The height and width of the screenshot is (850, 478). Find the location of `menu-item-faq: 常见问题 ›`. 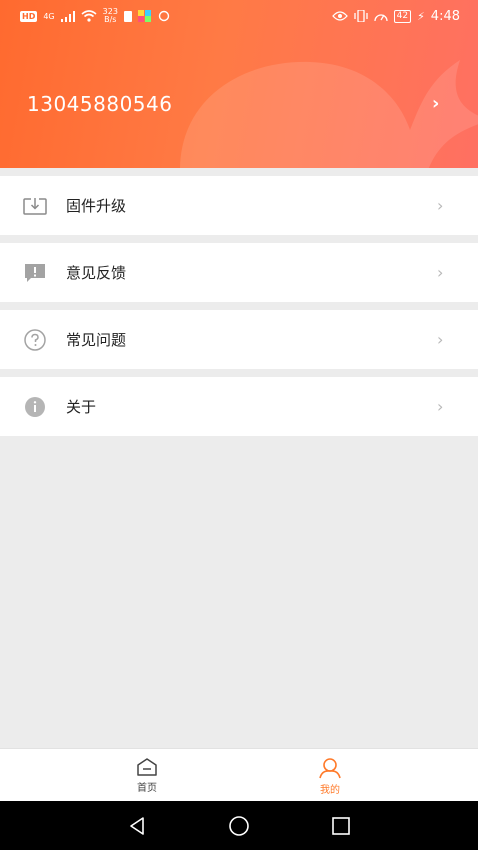

menu-item-faq: 常见问题 › is located at coordinates (239, 339).